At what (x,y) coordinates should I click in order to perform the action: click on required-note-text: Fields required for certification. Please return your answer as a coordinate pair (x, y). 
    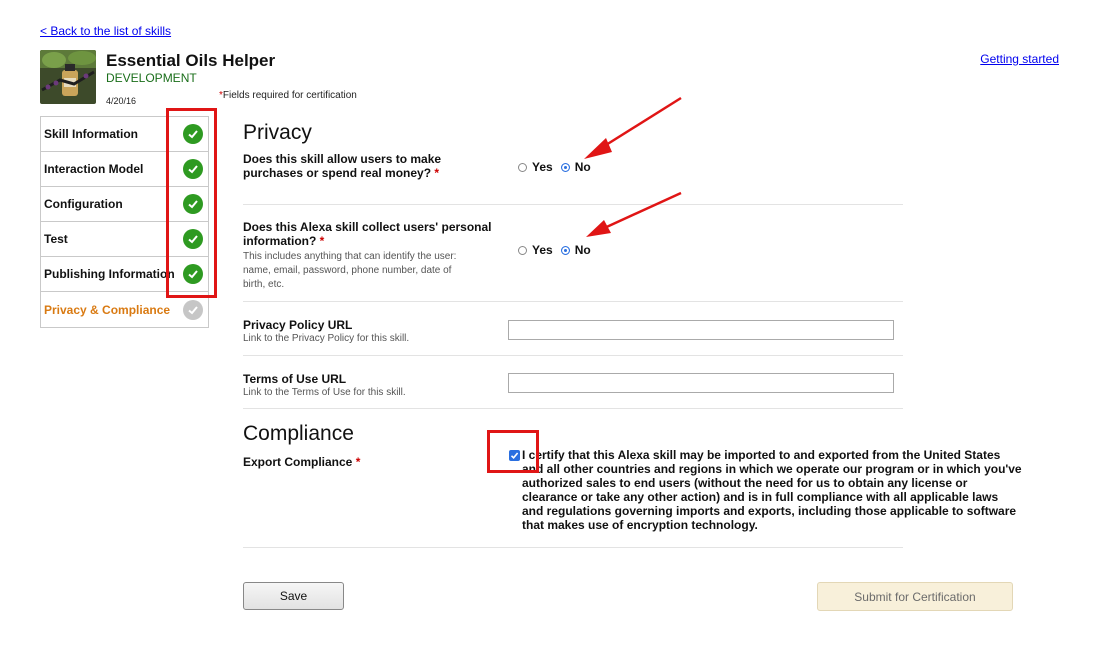
    Looking at the image, I should click on (289, 95).